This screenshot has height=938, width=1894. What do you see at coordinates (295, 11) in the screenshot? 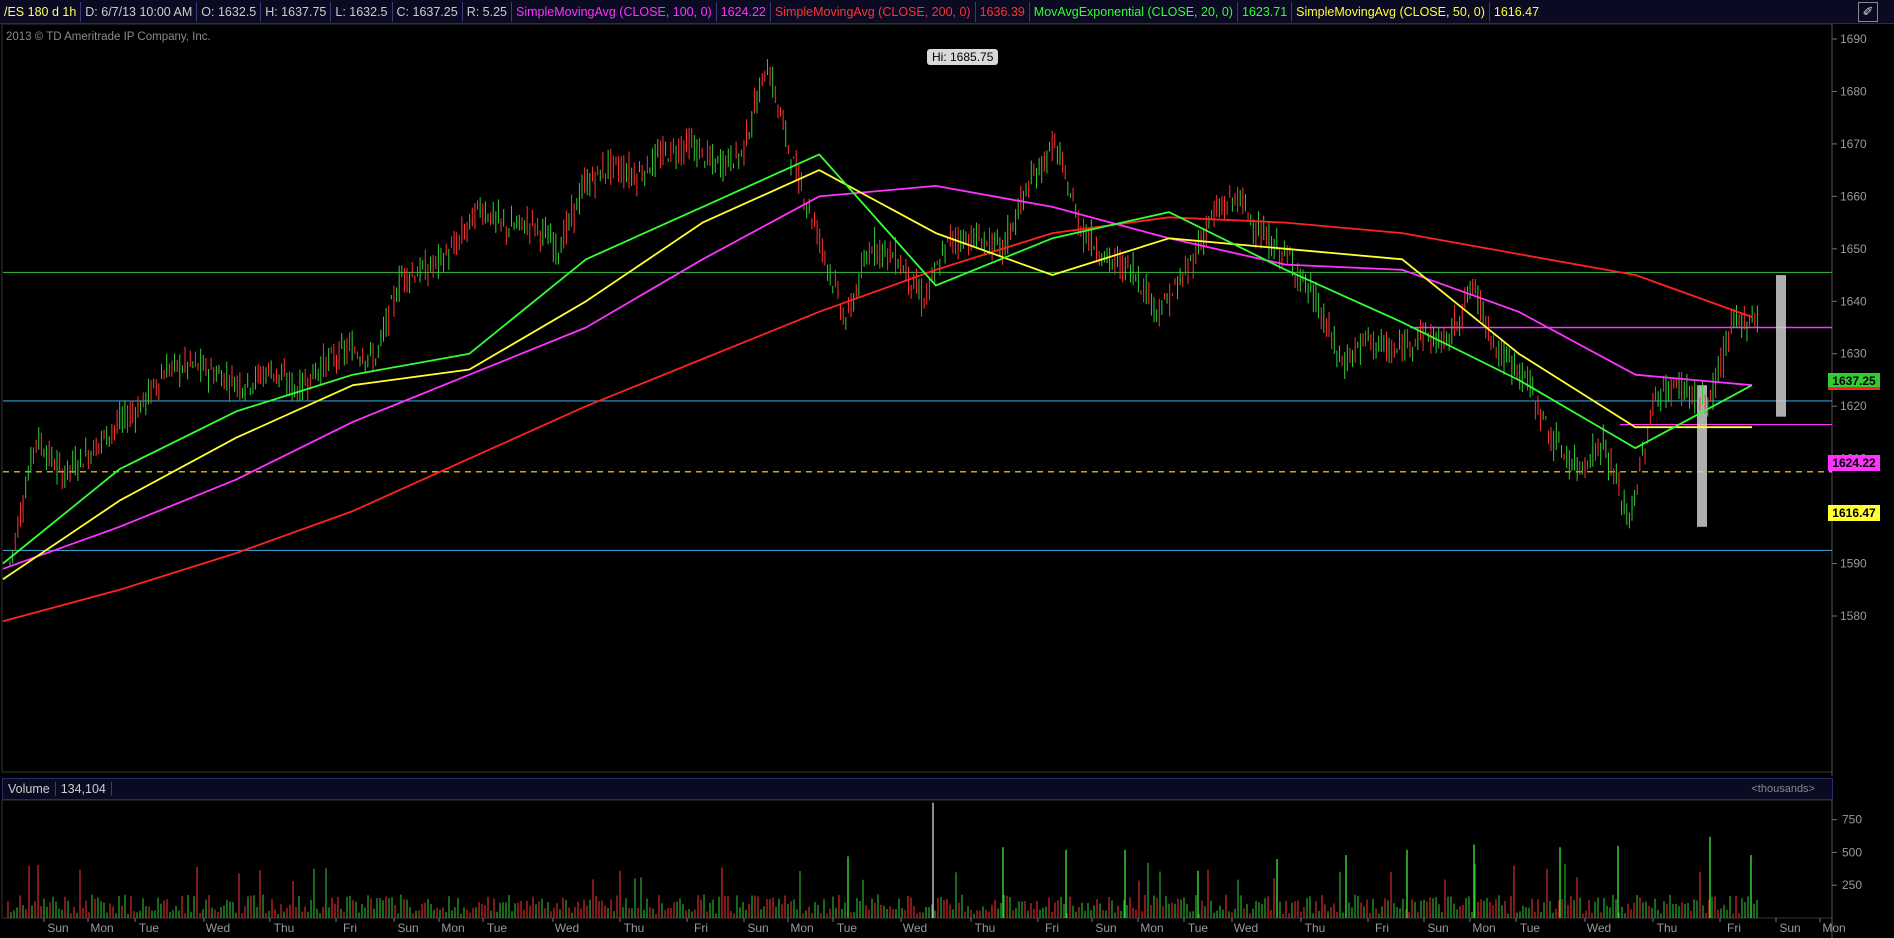
I see `high-label: H: 1637.75` at bounding box center [295, 11].